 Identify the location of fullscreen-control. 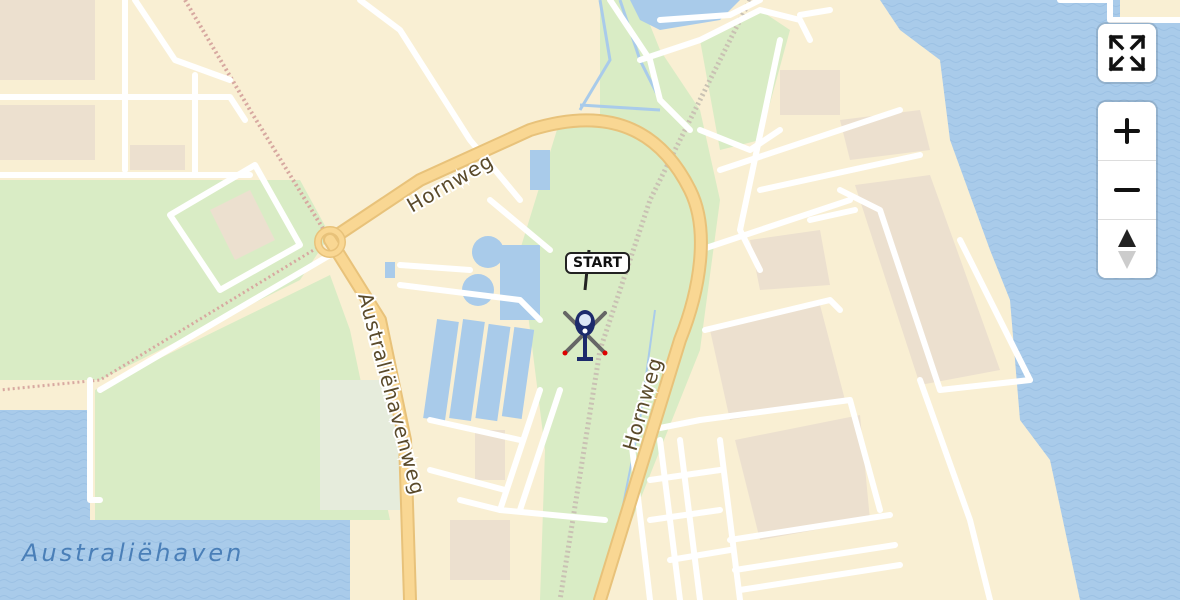
(1127, 53).